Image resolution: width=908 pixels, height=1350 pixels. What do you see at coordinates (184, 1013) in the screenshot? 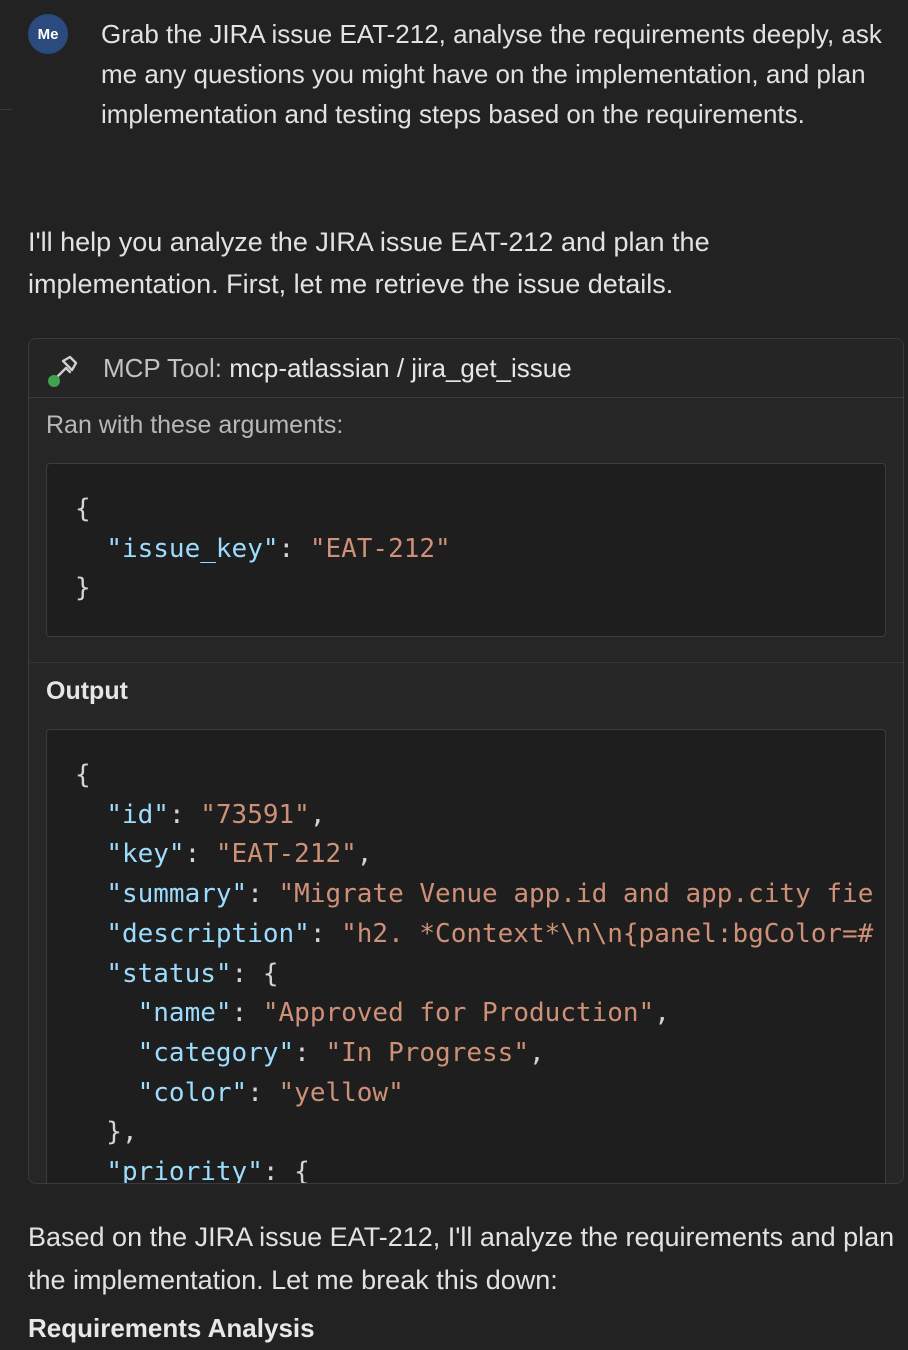
I see `json-key: "name"` at bounding box center [184, 1013].